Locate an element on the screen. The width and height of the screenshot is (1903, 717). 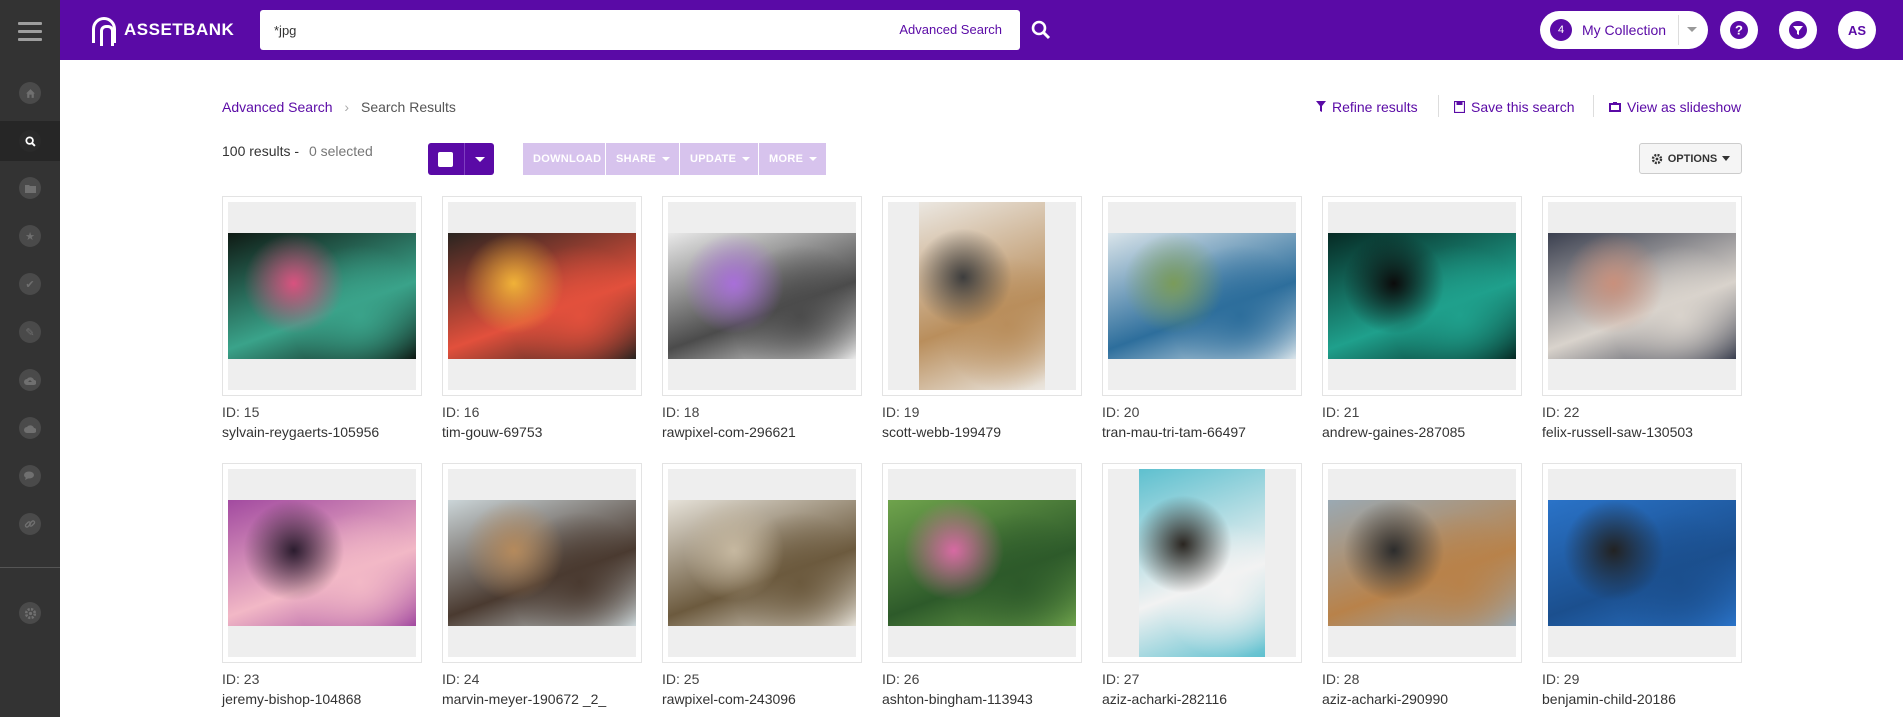
refine-results-link: Refine results is located at coordinates (1367, 107).